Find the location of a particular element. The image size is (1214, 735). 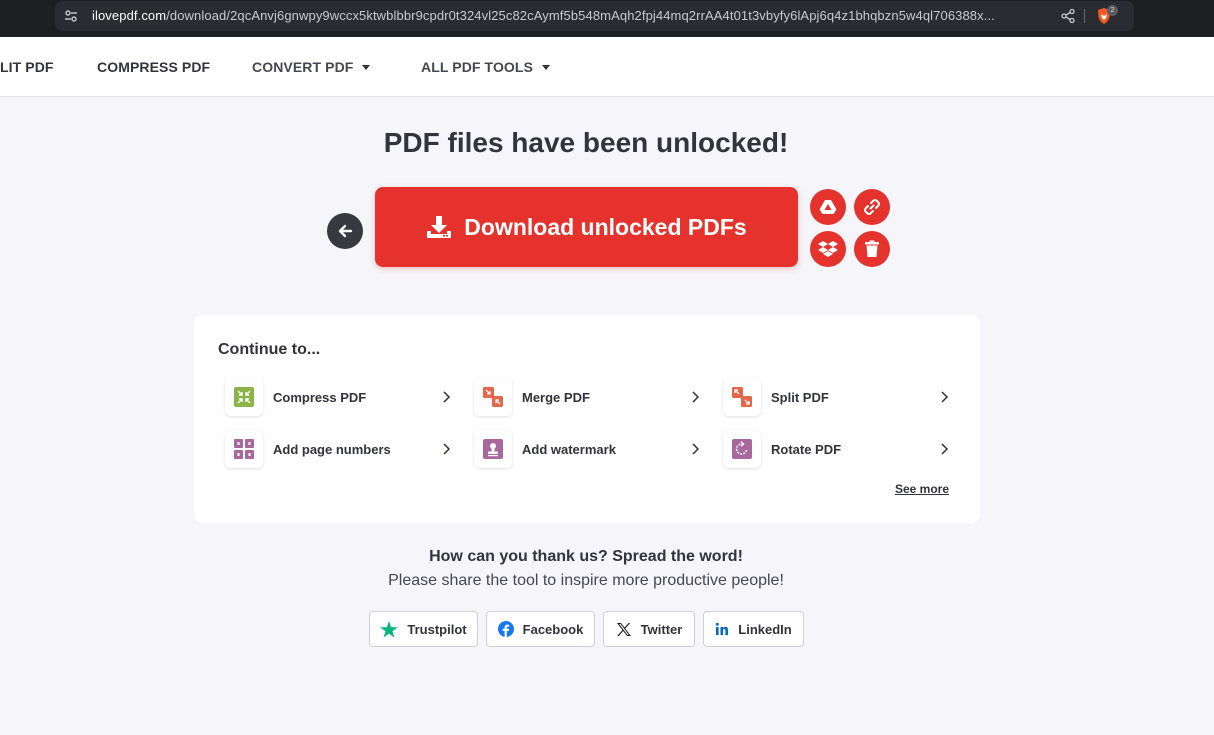

tool-label: Rotate PDF is located at coordinates (806, 449).